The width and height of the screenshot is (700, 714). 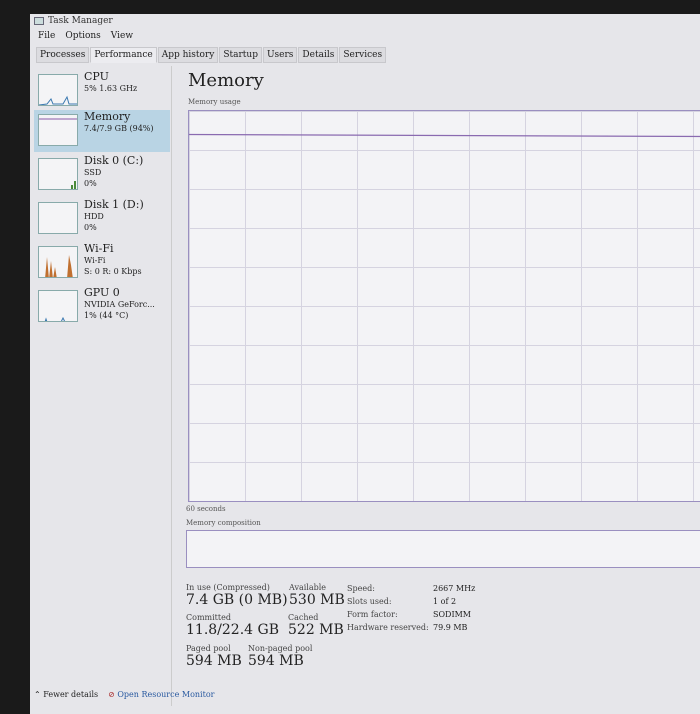 What do you see at coordinates (58, 306) in the screenshot?
I see `gpu-thumbnail-graph` at bounding box center [58, 306].